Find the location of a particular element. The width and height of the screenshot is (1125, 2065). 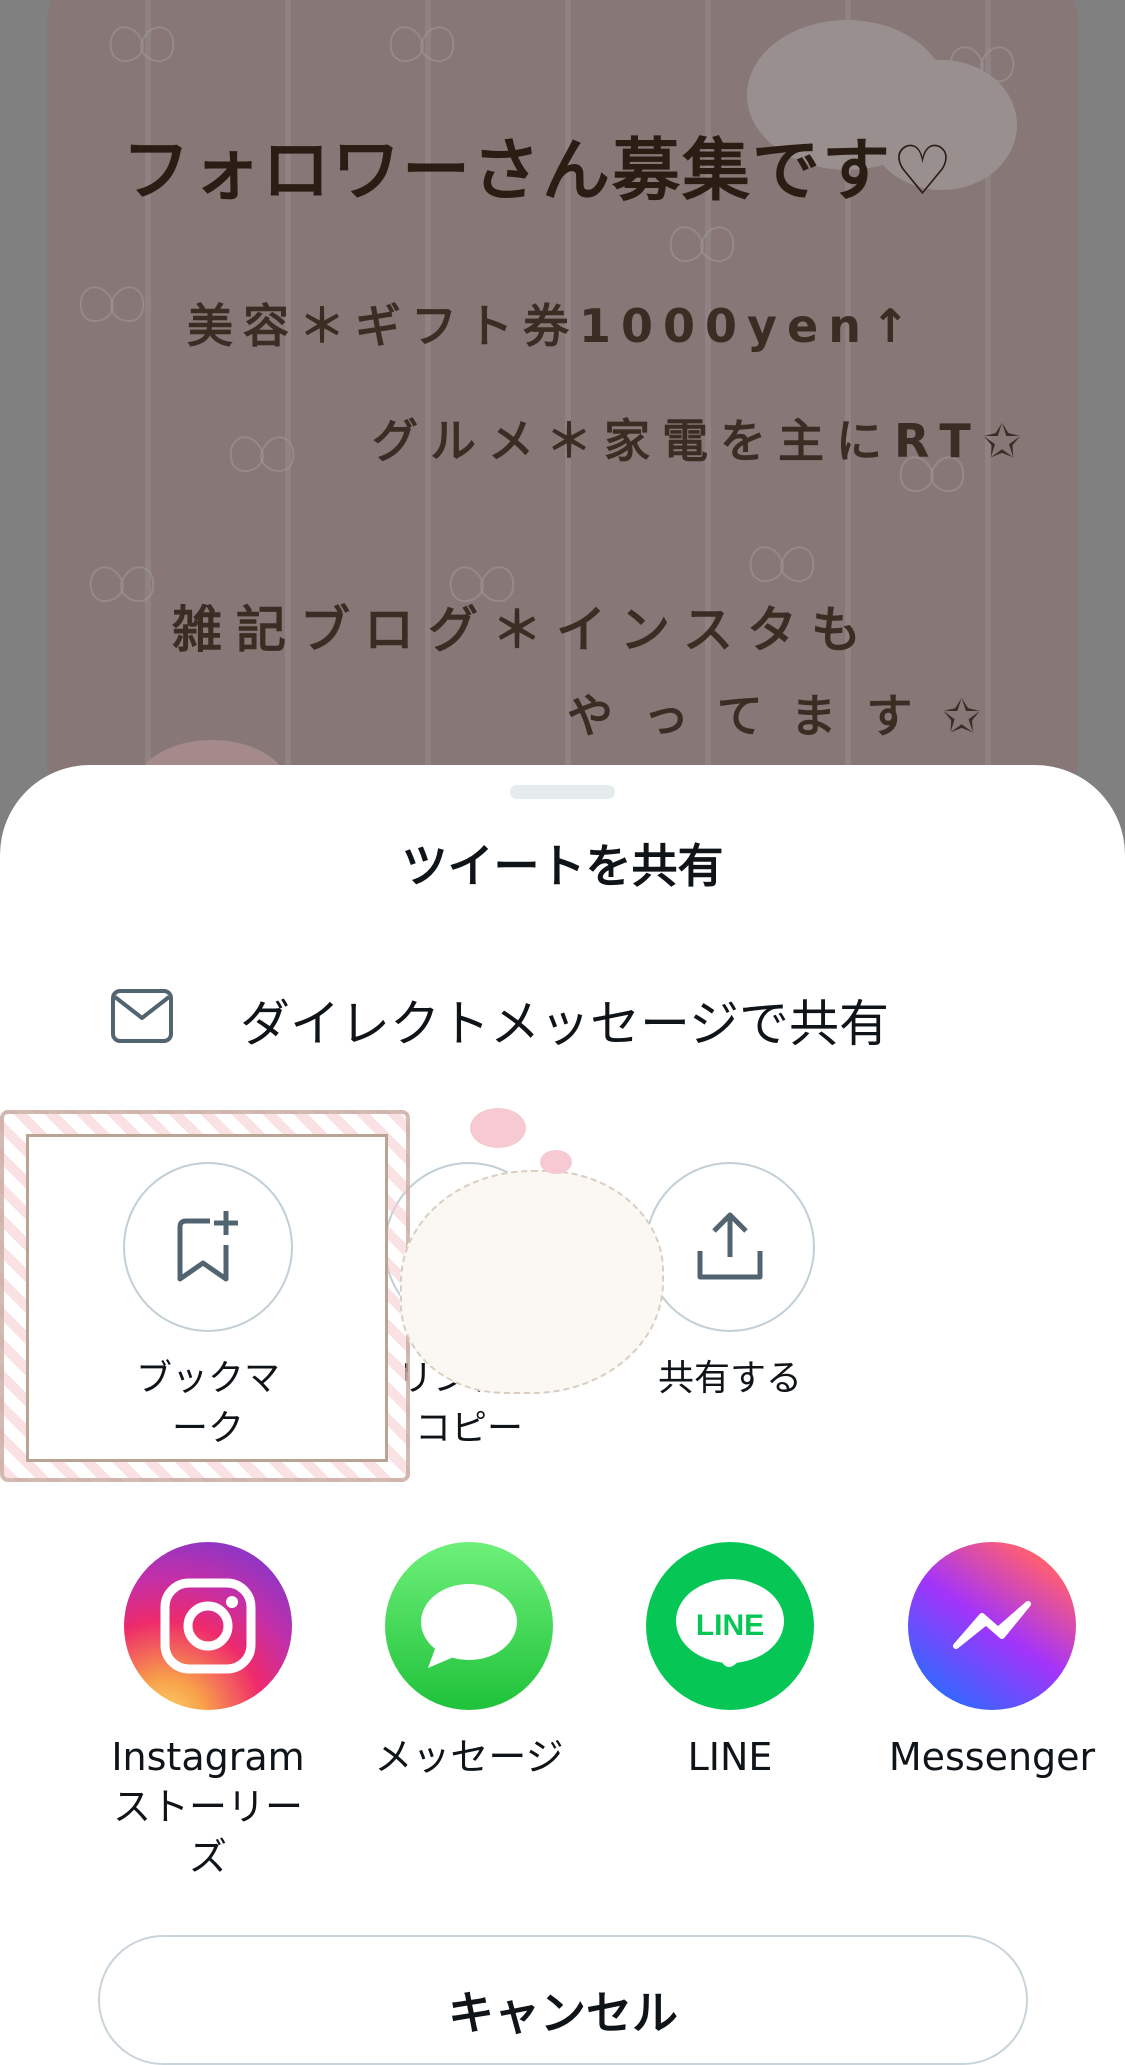

tweet-image-text: 美容＊ギフト券1000yen↑ is located at coordinates (553, 326).